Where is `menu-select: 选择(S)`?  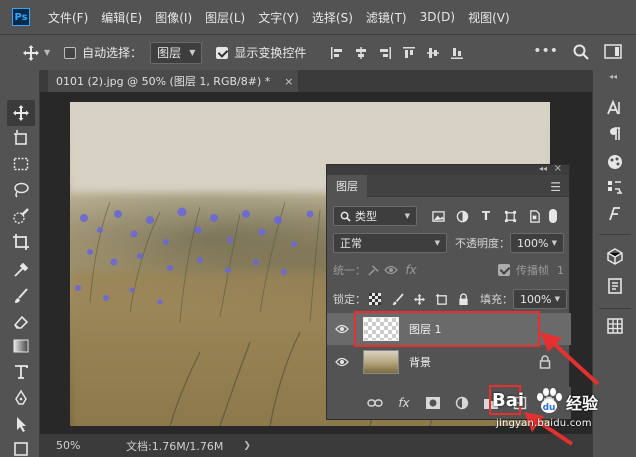 menu-select: 选择(S) is located at coordinates (332, 17).